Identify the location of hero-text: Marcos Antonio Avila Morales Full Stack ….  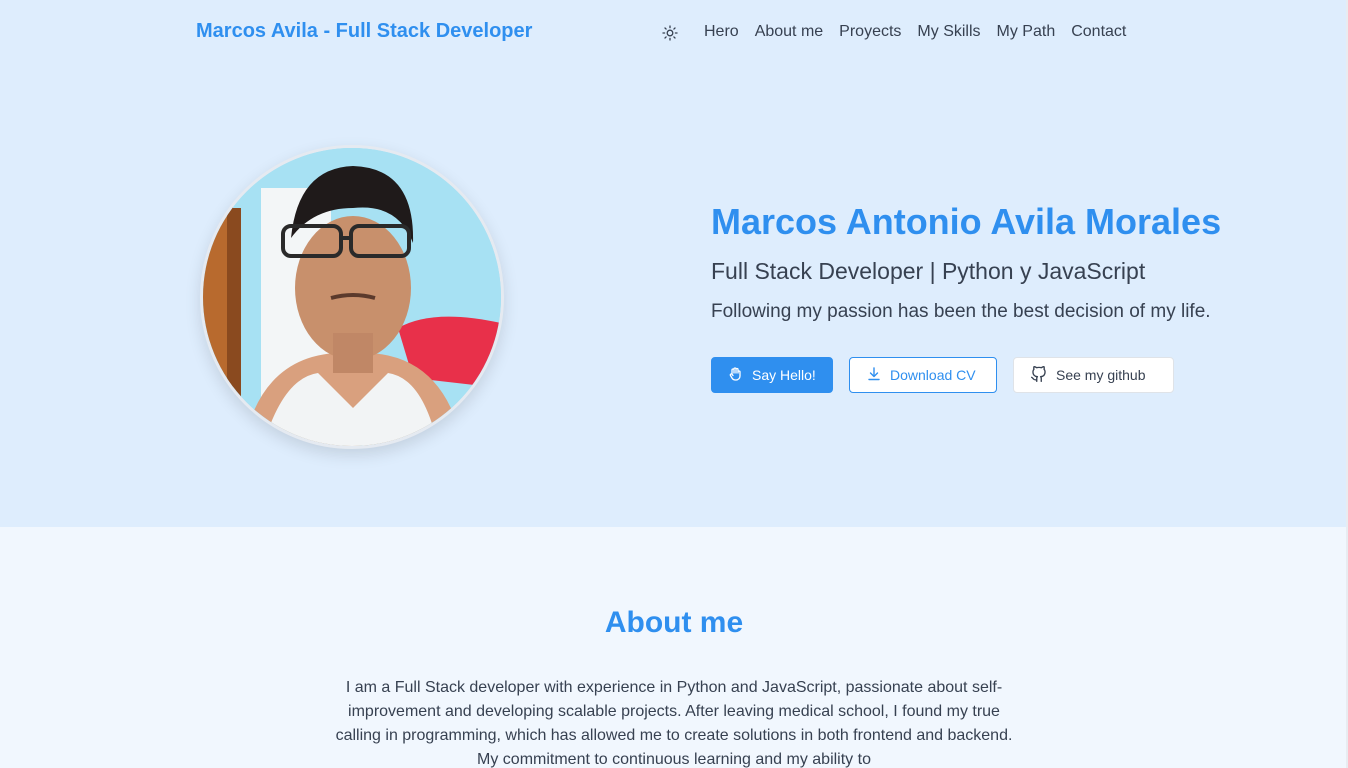
(1021, 262).